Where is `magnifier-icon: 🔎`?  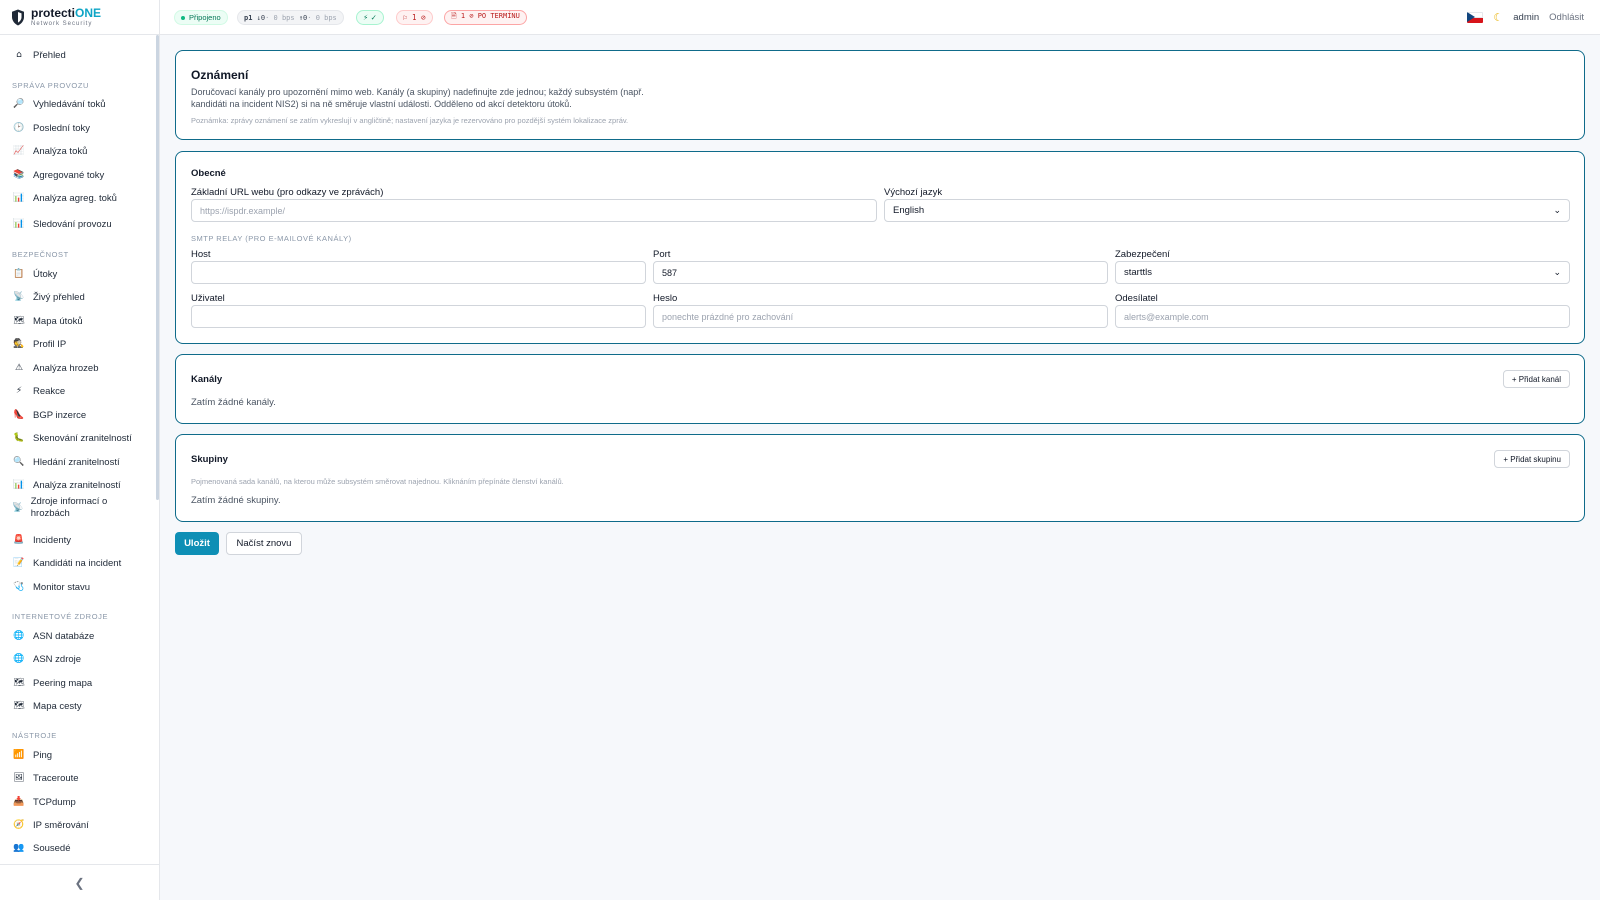
magnifier-icon: 🔎 is located at coordinates (19, 104).